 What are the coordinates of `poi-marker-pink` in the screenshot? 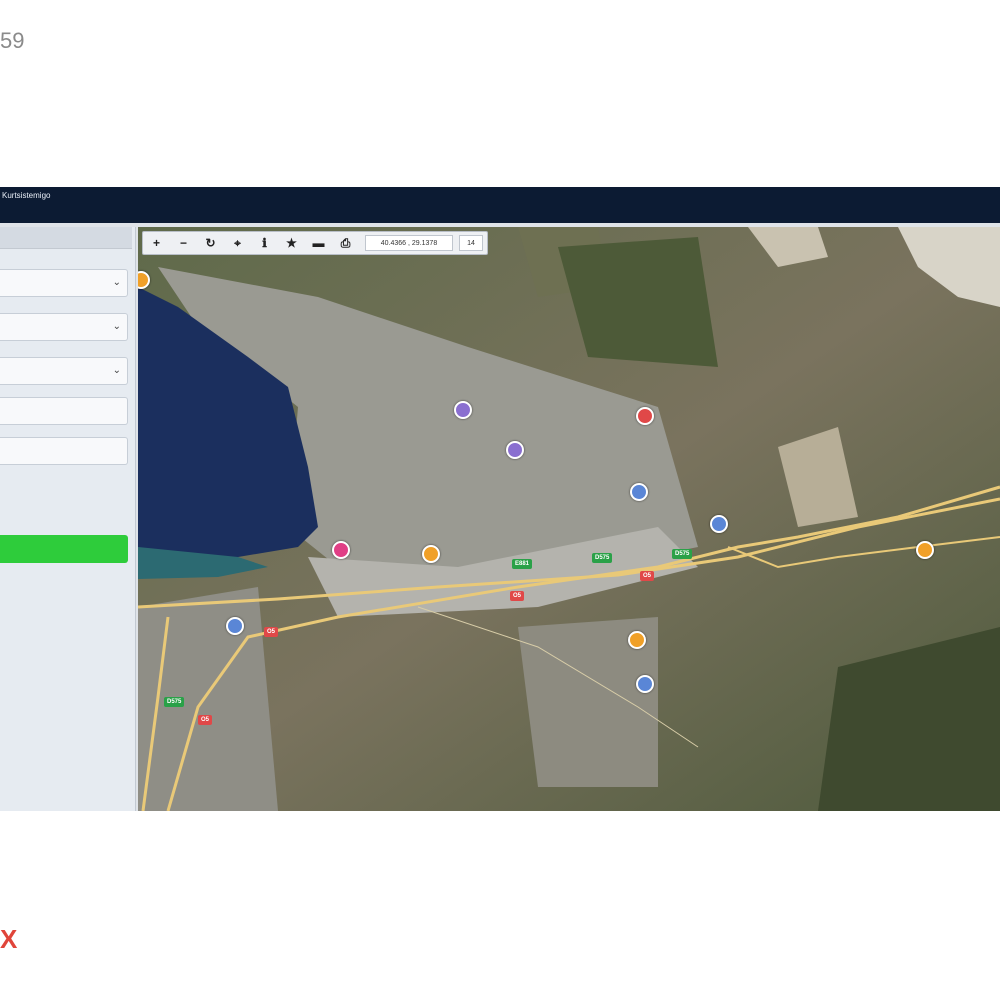 It's located at (341, 550).